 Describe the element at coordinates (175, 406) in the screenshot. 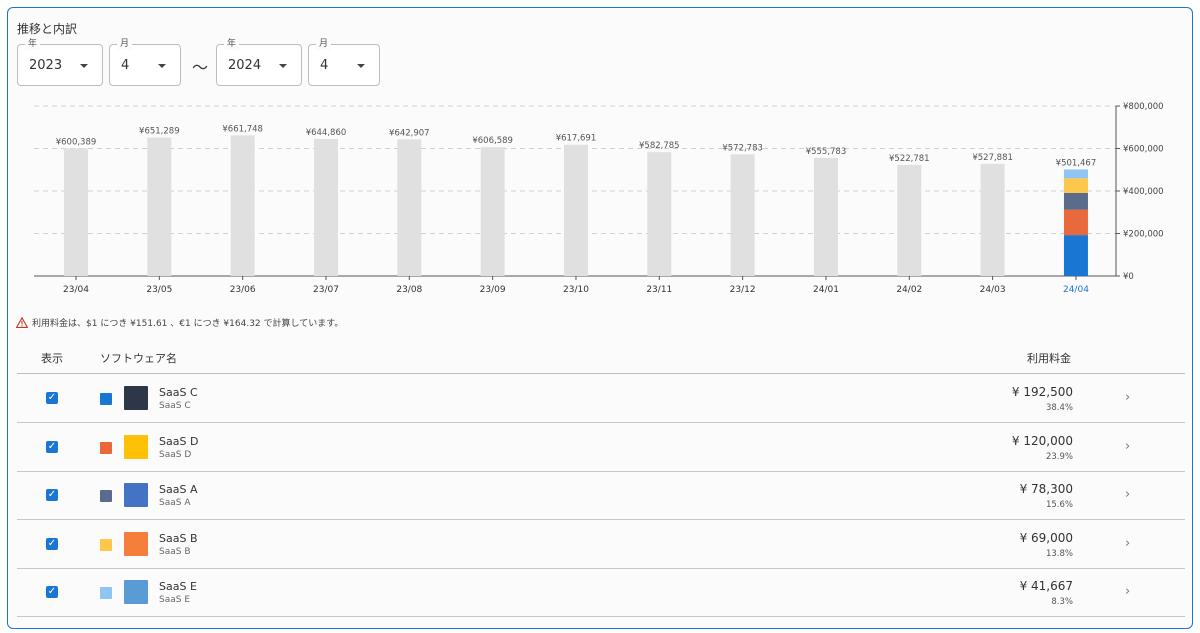

I see `software-subname: SaaS C` at that location.